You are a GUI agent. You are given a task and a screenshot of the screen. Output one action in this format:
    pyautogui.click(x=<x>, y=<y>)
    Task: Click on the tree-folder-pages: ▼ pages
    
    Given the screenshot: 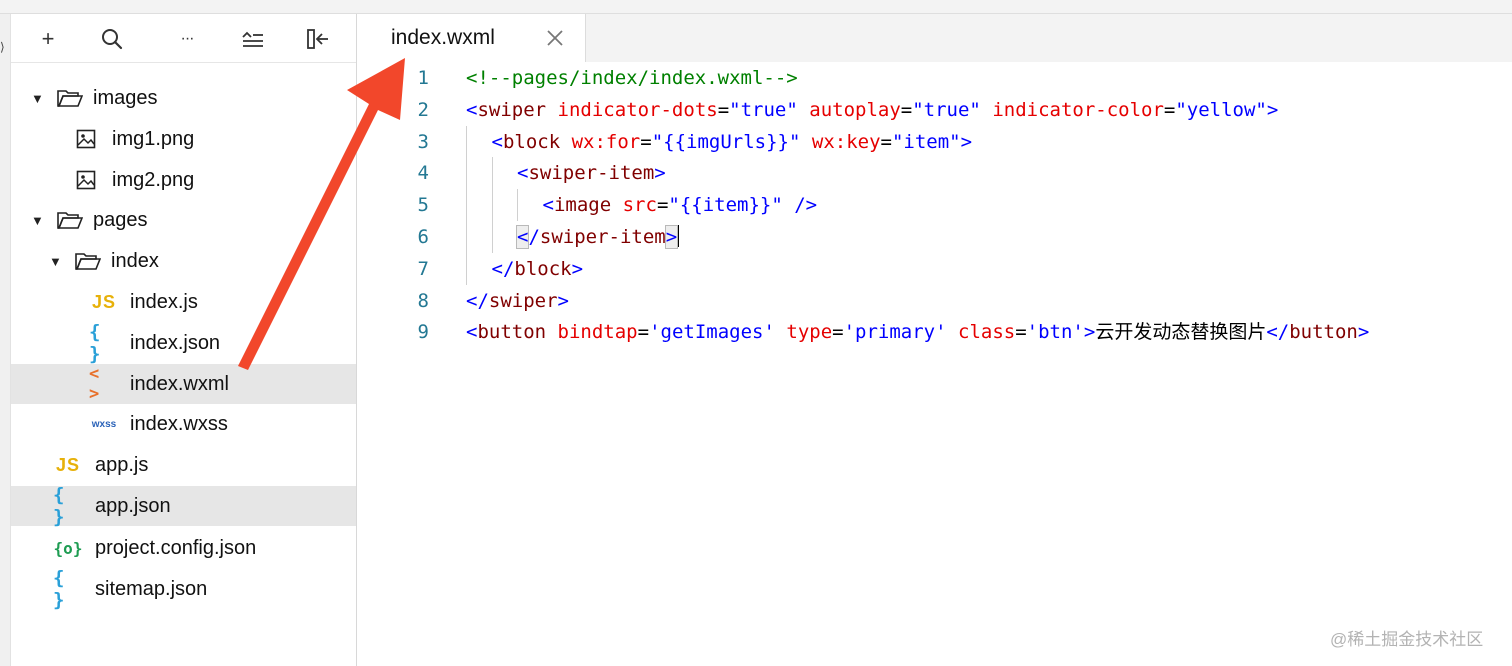 What is the action you would take?
    pyautogui.click(x=183, y=220)
    